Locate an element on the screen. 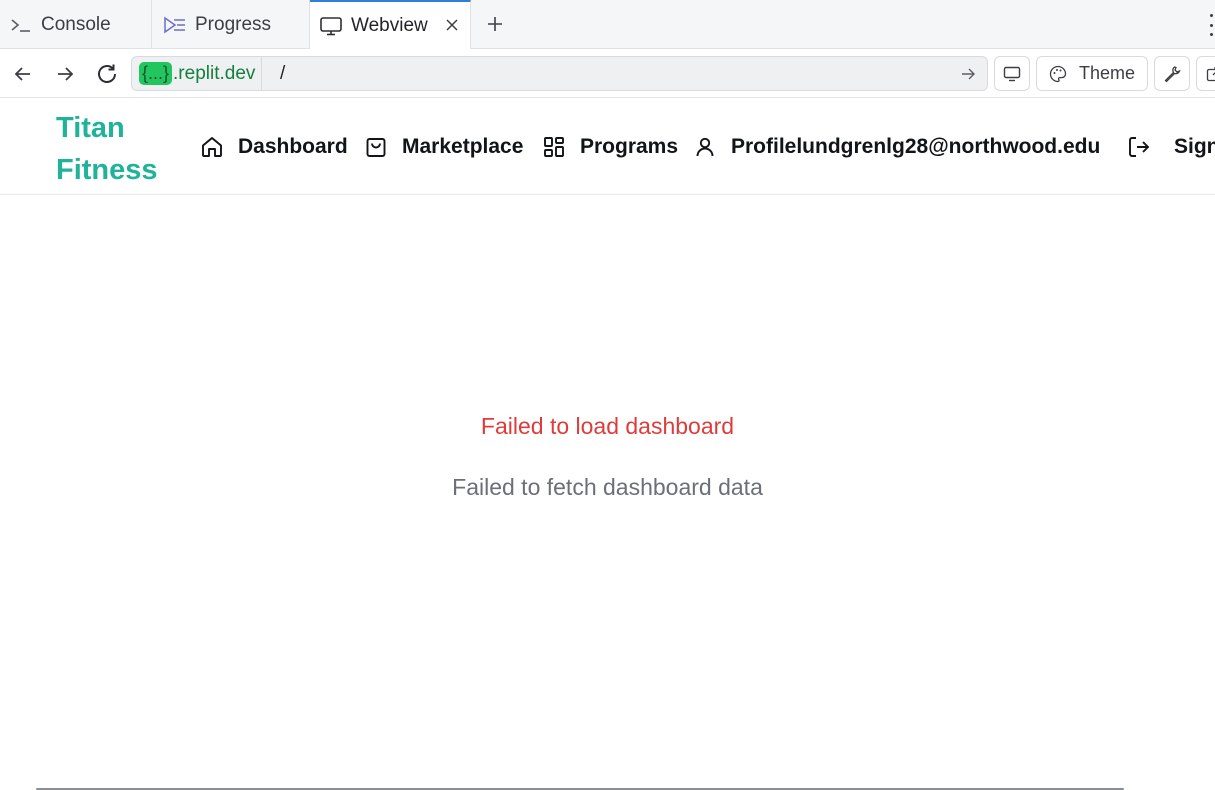 This screenshot has height=790, width=1215. plus-icon is located at coordinates (495, 24).